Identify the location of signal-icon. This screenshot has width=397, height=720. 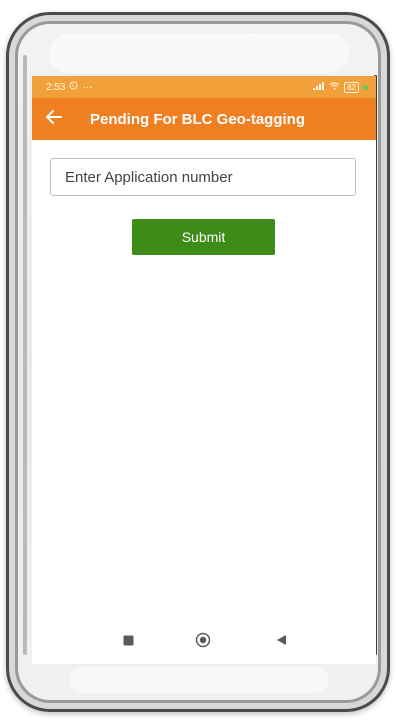
(319, 87).